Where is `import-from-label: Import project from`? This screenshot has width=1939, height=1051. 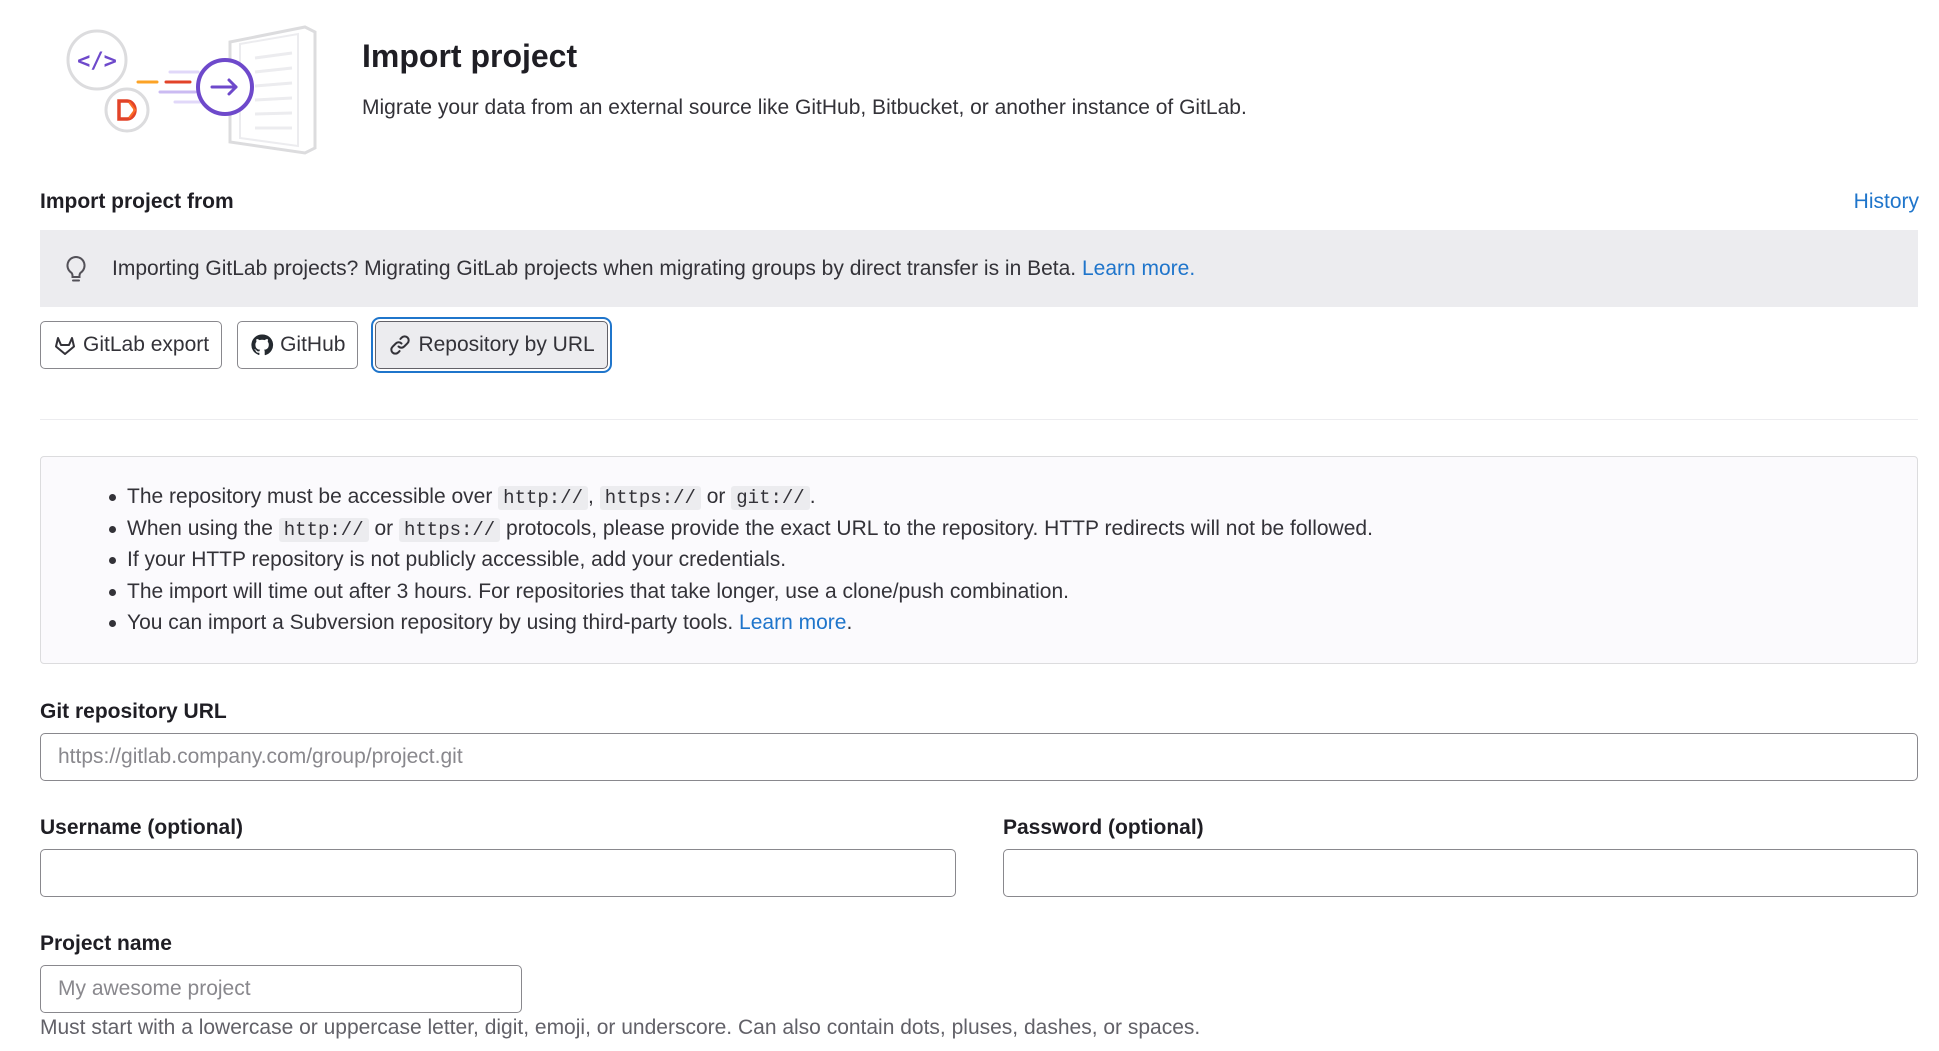 import-from-label: Import project from is located at coordinates (137, 201).